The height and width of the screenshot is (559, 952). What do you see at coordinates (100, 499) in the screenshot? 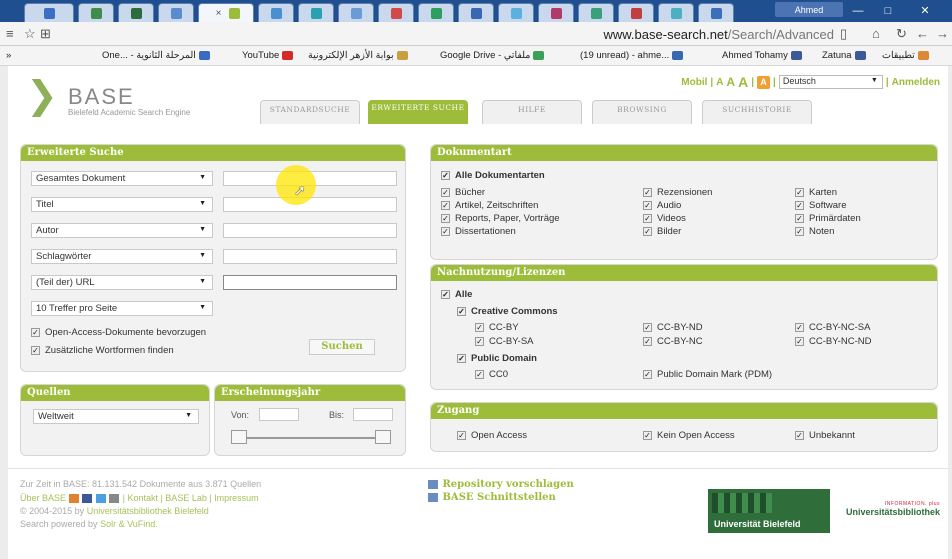
I see `twitter-icon` at bounding box center [100, 499].